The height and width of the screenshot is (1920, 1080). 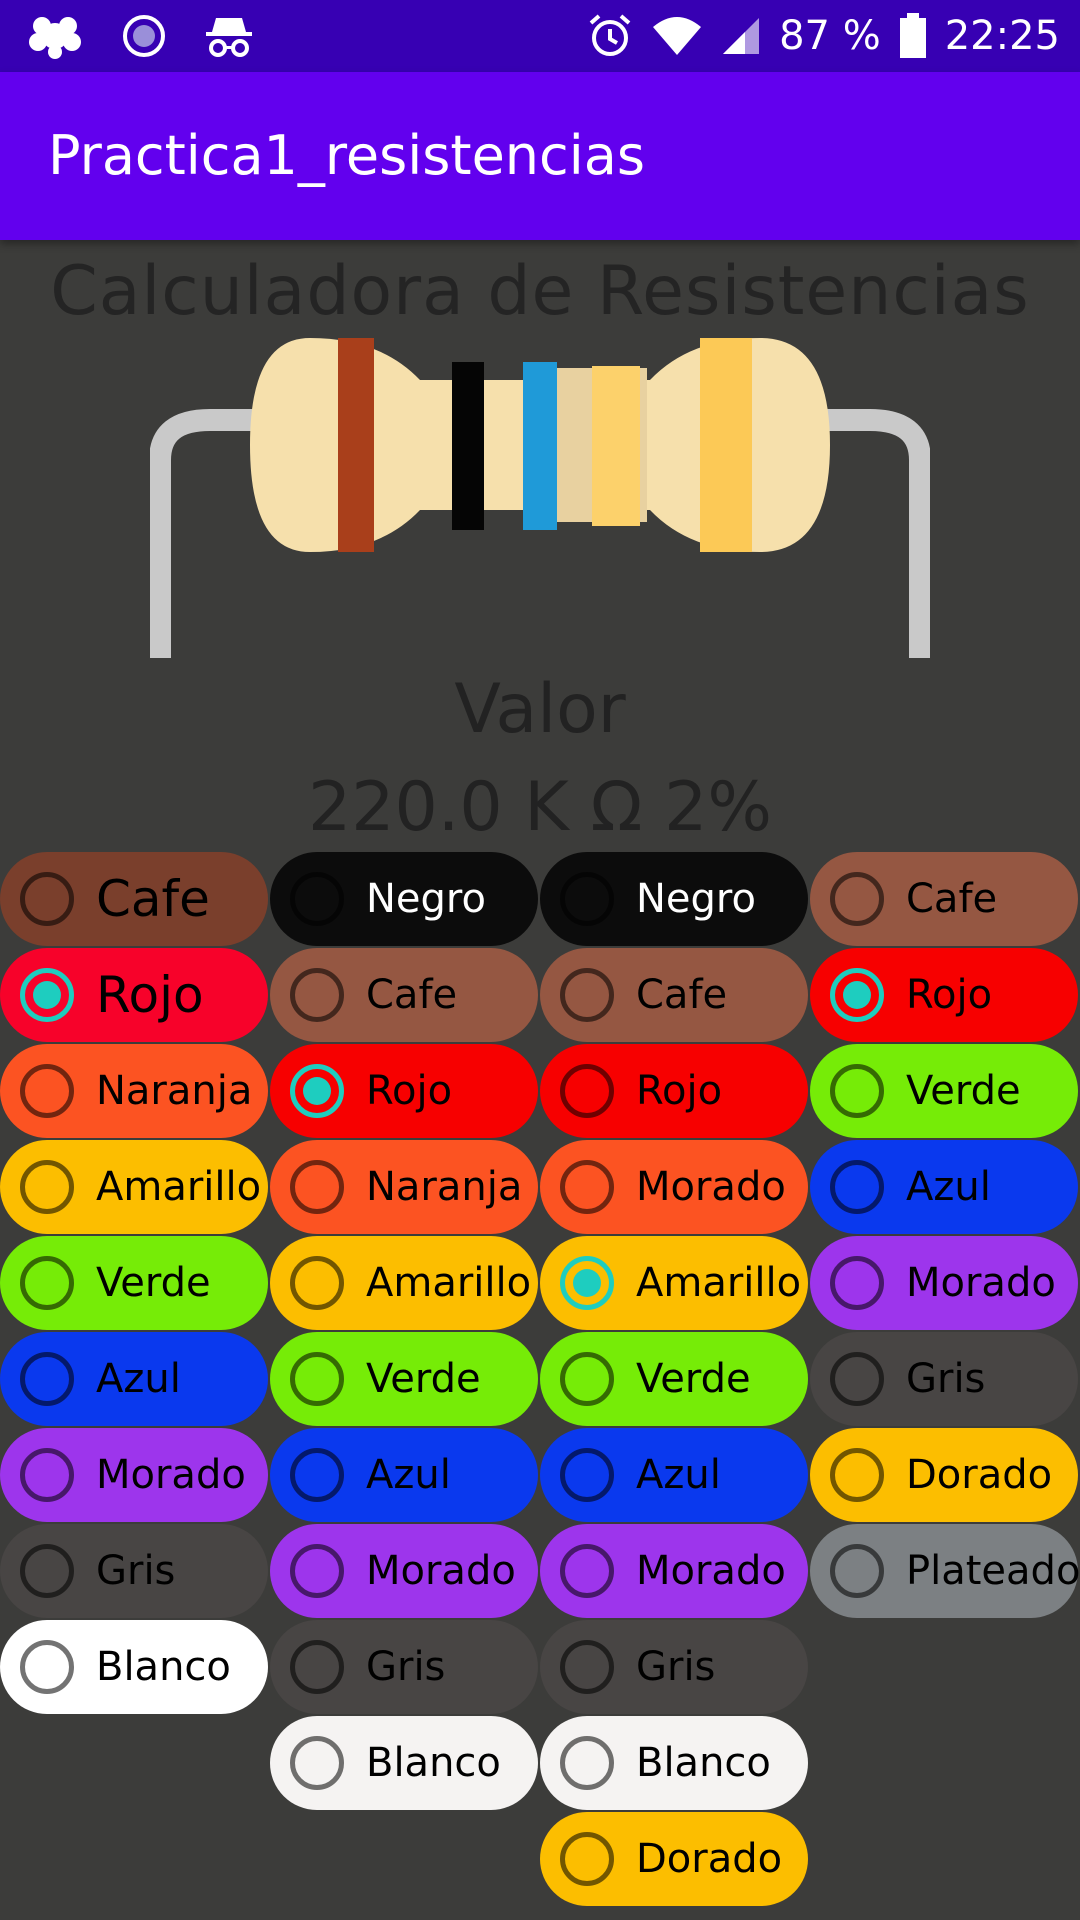 I want to click on radio-option-label: Blanco, so click(x=433, y=1763).